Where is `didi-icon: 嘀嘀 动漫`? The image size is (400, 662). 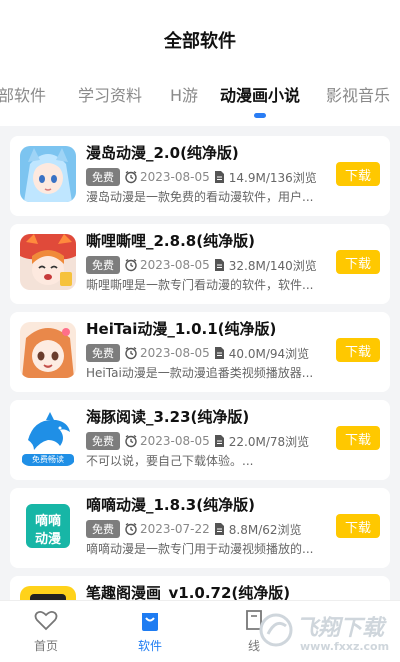 didi-icon: 嘀嘀 动漫 is located at coordinates (48, 526).